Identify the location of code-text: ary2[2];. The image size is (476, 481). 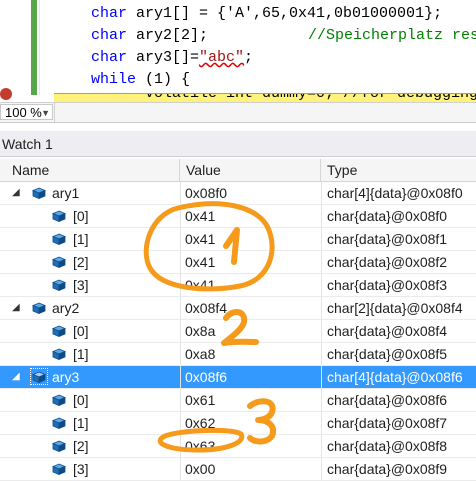
(168, 35).